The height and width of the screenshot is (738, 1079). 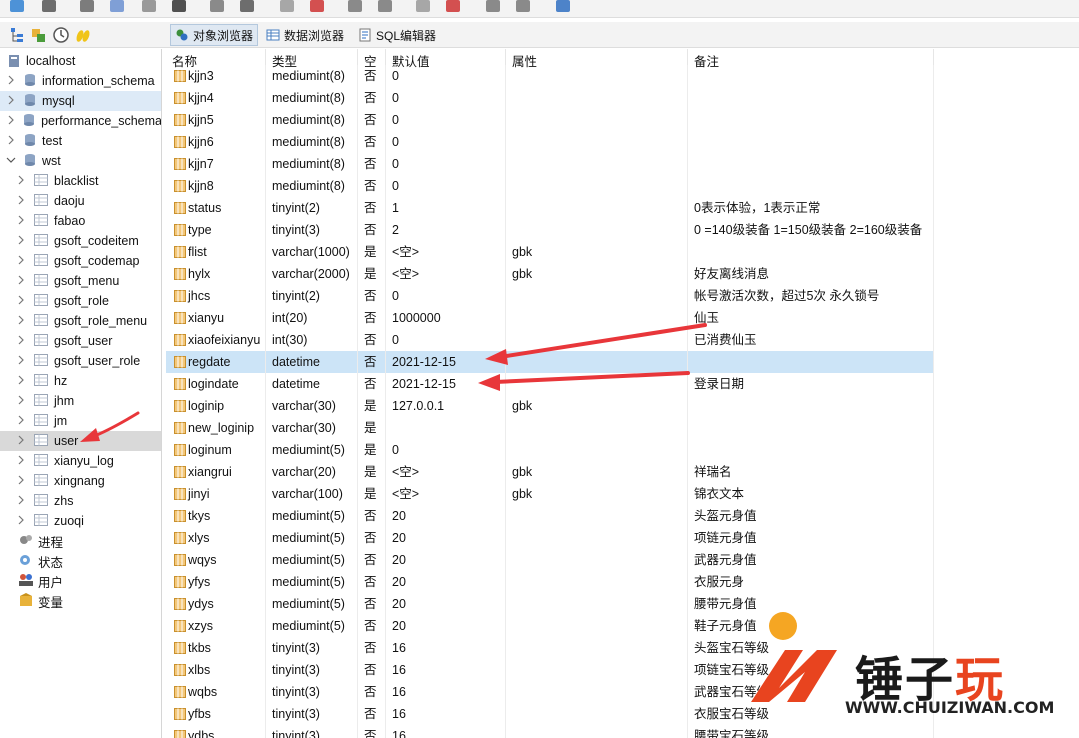 What do you see at coordinates (80, 221) in the screenshot?
I see `tree-table-fabao: fabao` at bounding box center [80, 221].